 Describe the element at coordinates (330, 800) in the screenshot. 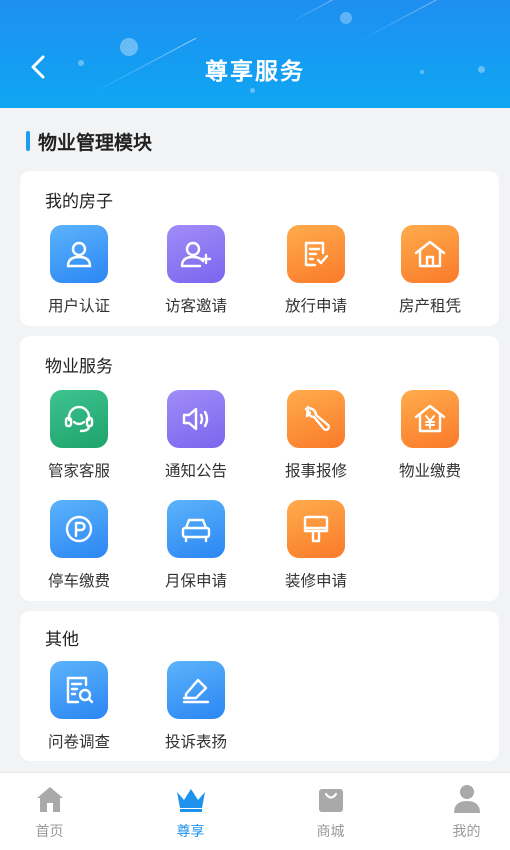

I see `shopping-bag-icon` at that location.